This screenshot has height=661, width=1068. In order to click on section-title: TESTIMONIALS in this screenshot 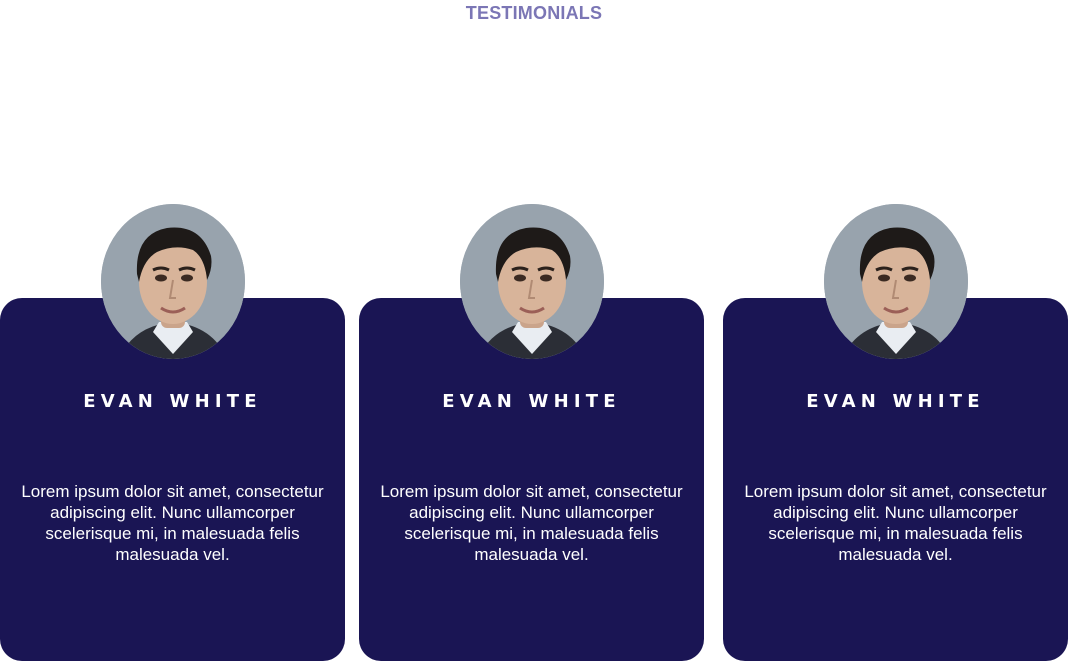, I will do `click(534, 13)`.